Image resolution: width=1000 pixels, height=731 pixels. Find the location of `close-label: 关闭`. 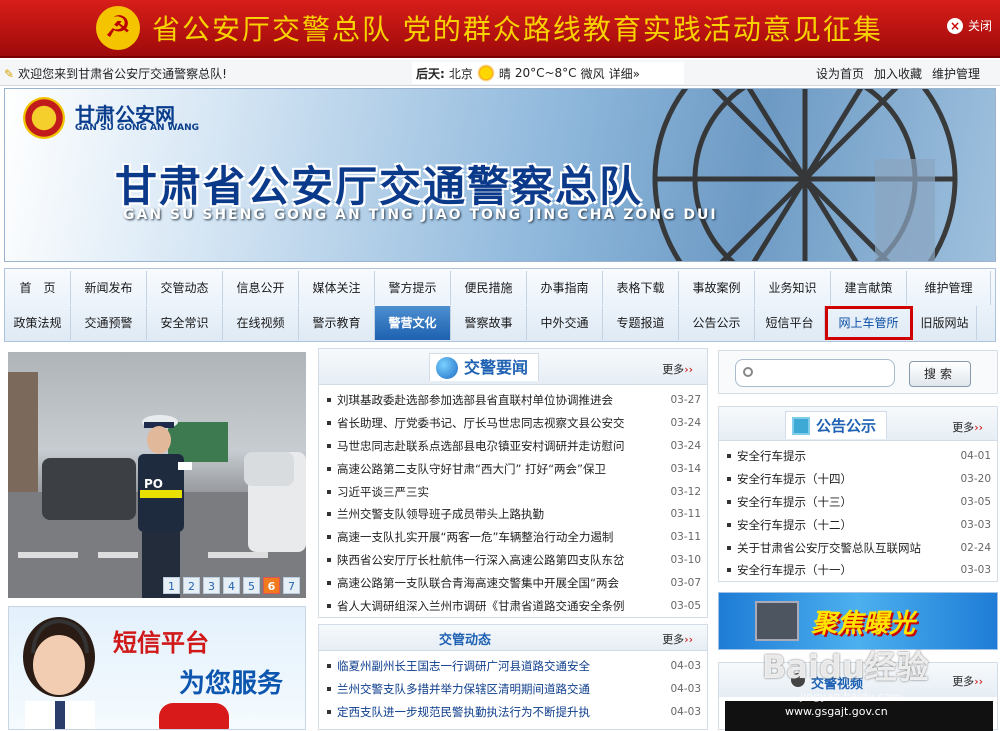

close-label: 关闭 is located at coordinates (979, 26).